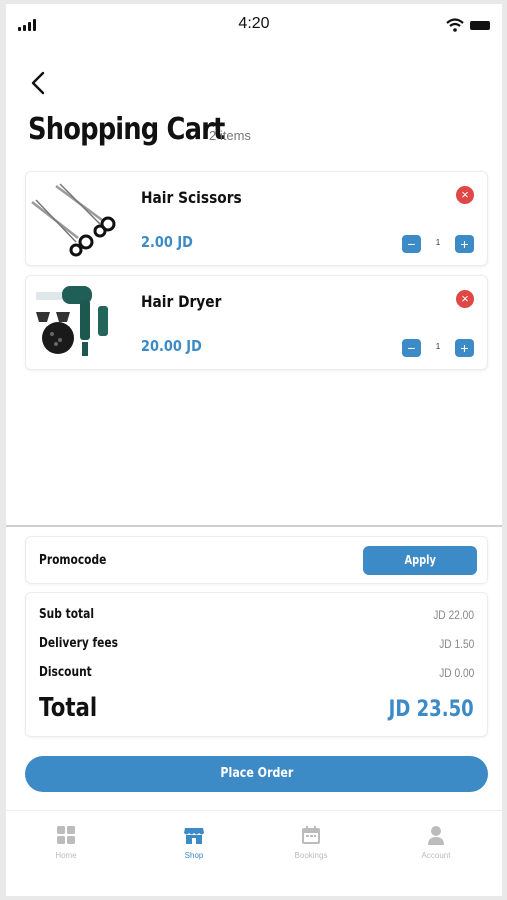  I want to click on subtotal-value: JD 22.00, so click(453, 615).